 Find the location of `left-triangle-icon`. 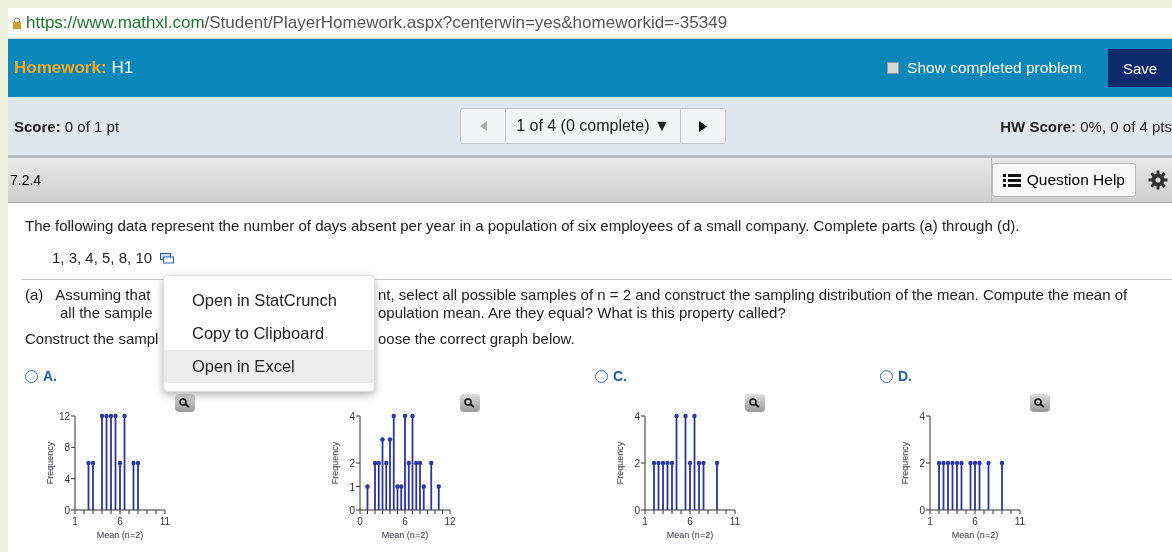

left-triangle-icon is located at coordinates (483, 126).